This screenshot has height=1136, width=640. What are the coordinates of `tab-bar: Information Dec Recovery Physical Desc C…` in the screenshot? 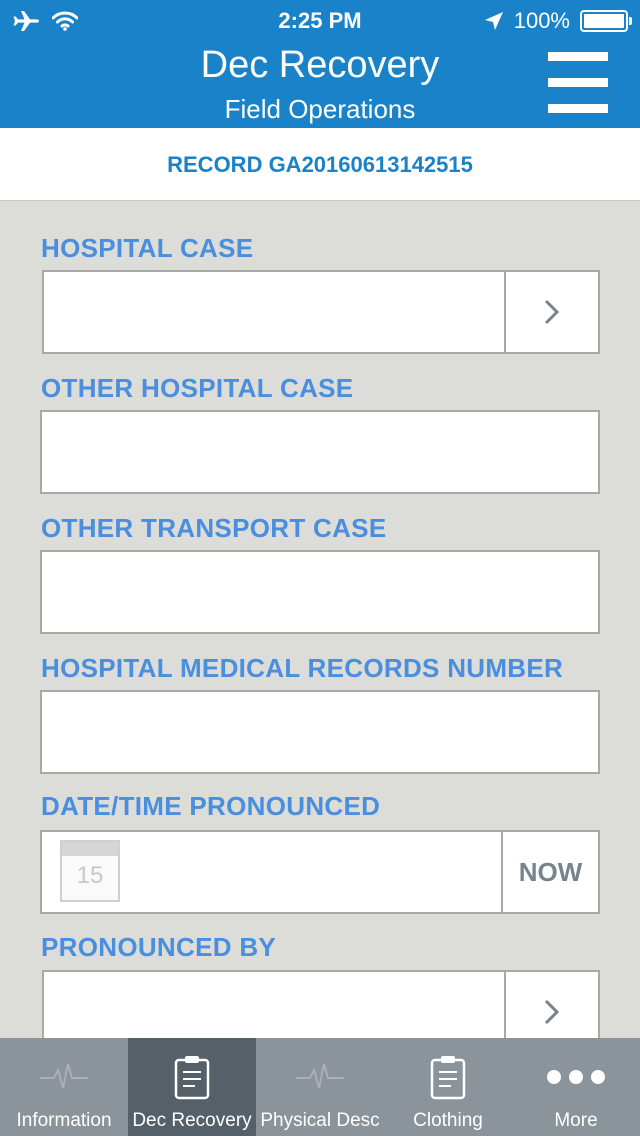 It's located at (320, 1087).